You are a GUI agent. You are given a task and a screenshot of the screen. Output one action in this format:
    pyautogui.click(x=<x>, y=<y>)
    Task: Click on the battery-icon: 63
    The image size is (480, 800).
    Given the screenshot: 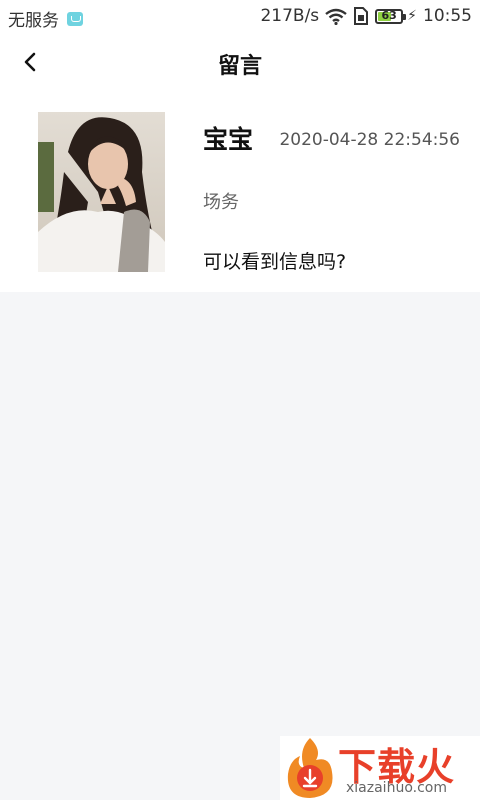 What is the action you would take?
    pyautogui.click(x=391, y=16)
    